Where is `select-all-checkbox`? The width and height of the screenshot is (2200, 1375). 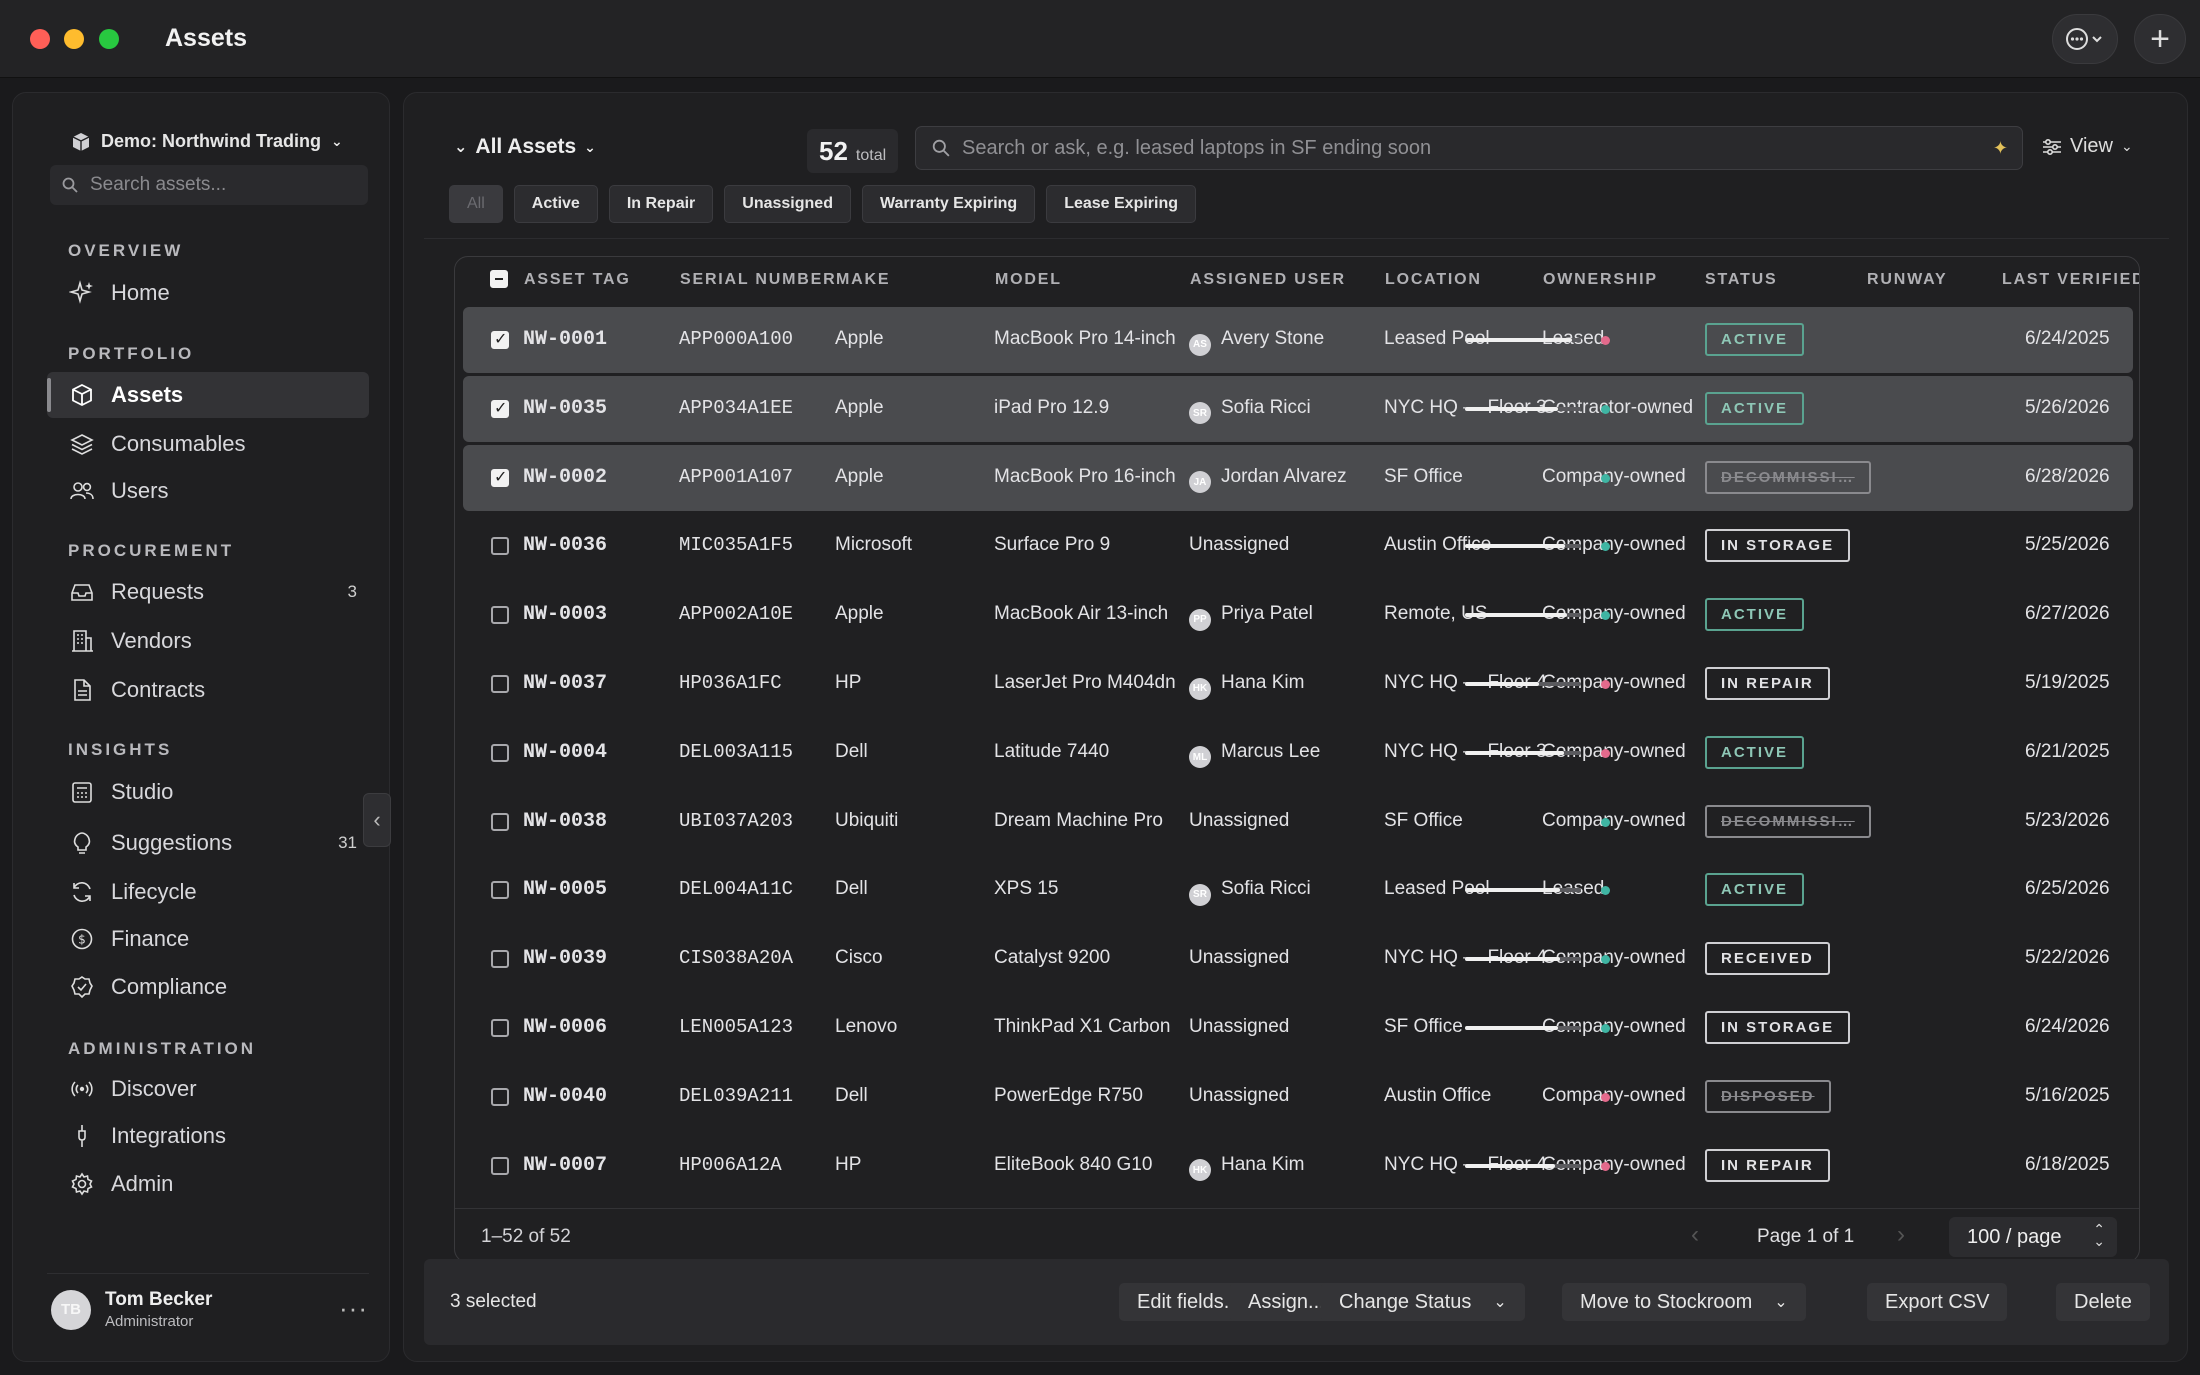
select-all-checkbox is located at coordinates (499, 279).